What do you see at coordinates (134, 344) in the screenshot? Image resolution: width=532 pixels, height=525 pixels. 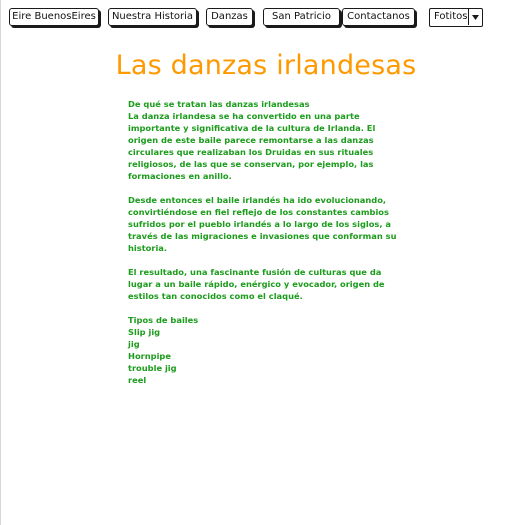 I see `list-item: jig` at bounding box center [134, 344].